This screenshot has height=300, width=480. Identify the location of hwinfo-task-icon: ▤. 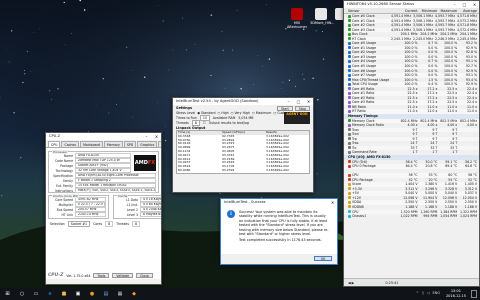
(106, 294).